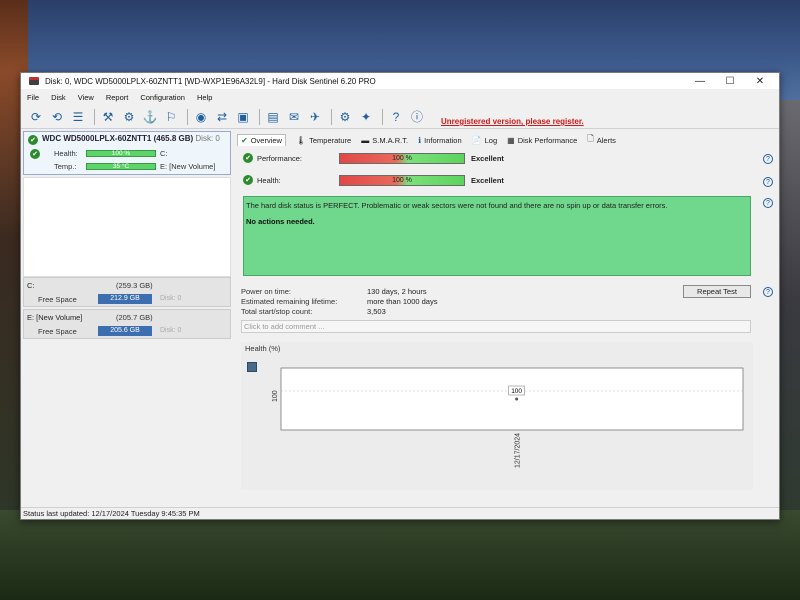  Describe the element at coordinates (57, 299) in the screenshot. I see `free-space-label: Free Space` at that location.